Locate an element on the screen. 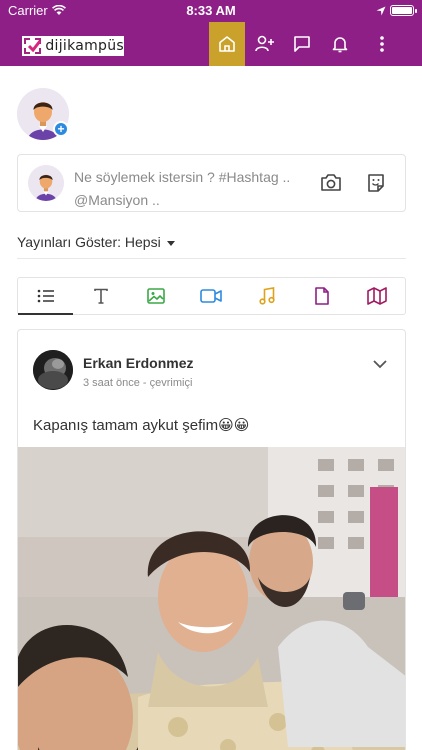 The width and height of the screenshot is (422, 750). map-icon is located at coordinates (377, 296).